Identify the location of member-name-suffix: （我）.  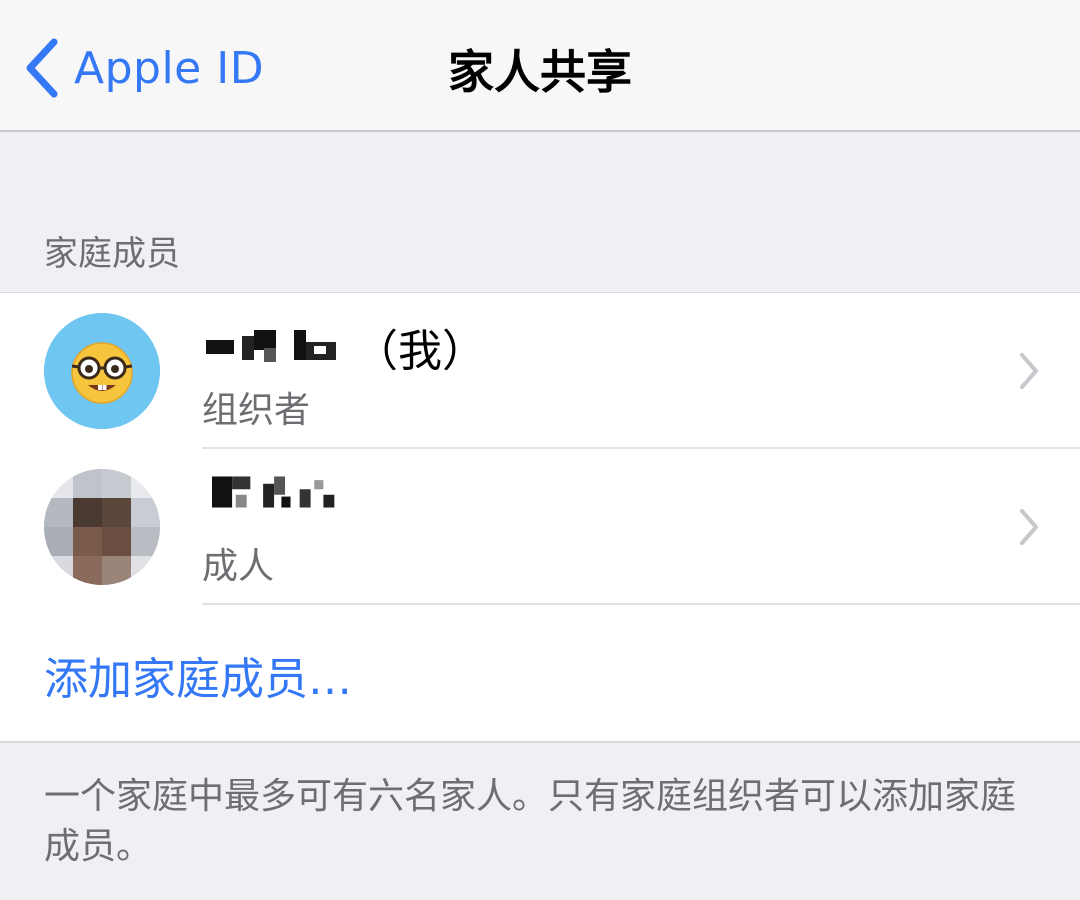
(420, 351).